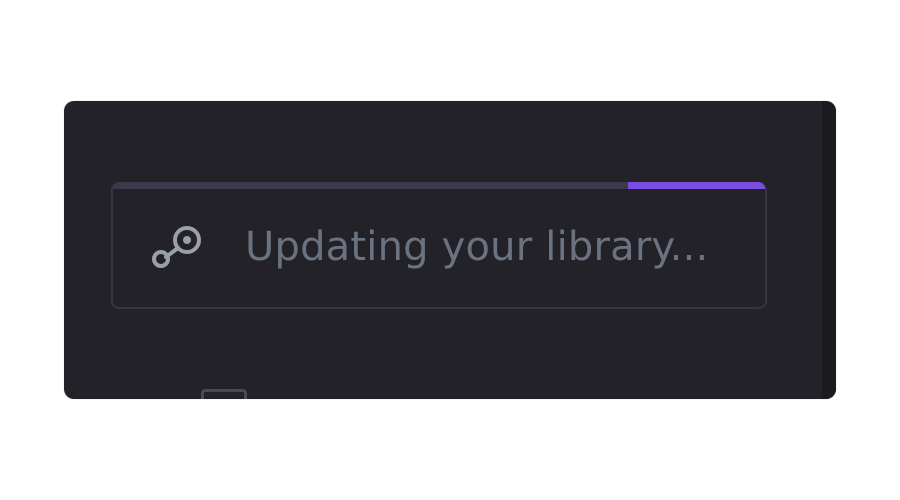 This screenshot has height=500, width=900. What do you see at coordinates (829, 250) in the screenshot?
I see `panel-scroll-edge` at bounding box center [829, 250].